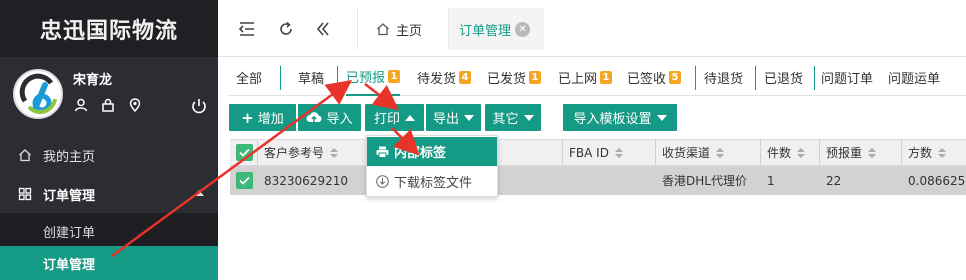 The image size is (966, 280). What do you see at coordinates (513, 117) in the screenshot?
I see `other-button: 其它` at bounding box center [513, 117].